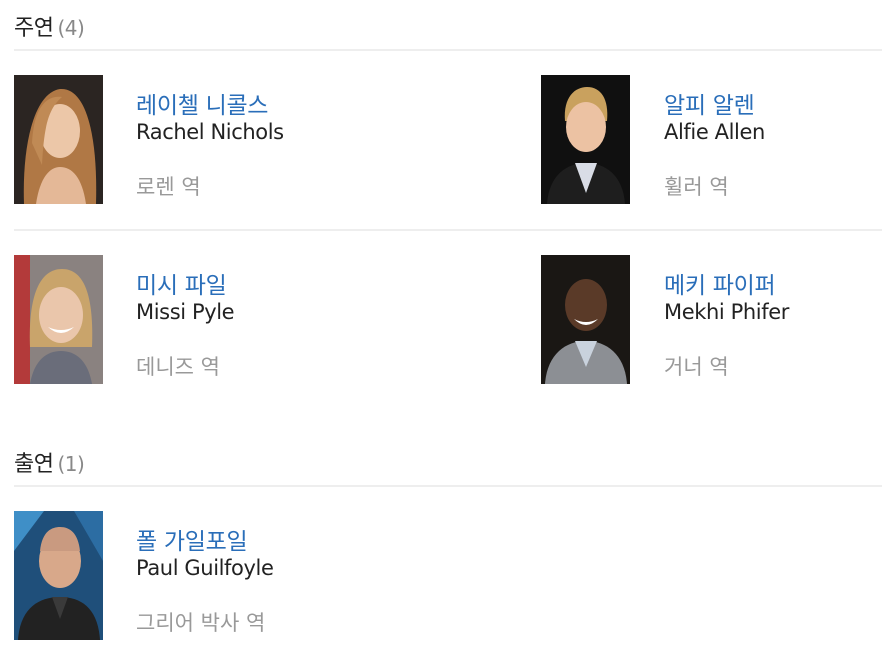 This screenshot has height=670, width=882. Describe the element at coordinates (720, 283) in the screenshot. I see `cast-name-ko: 메키 파이퍼` at that location.